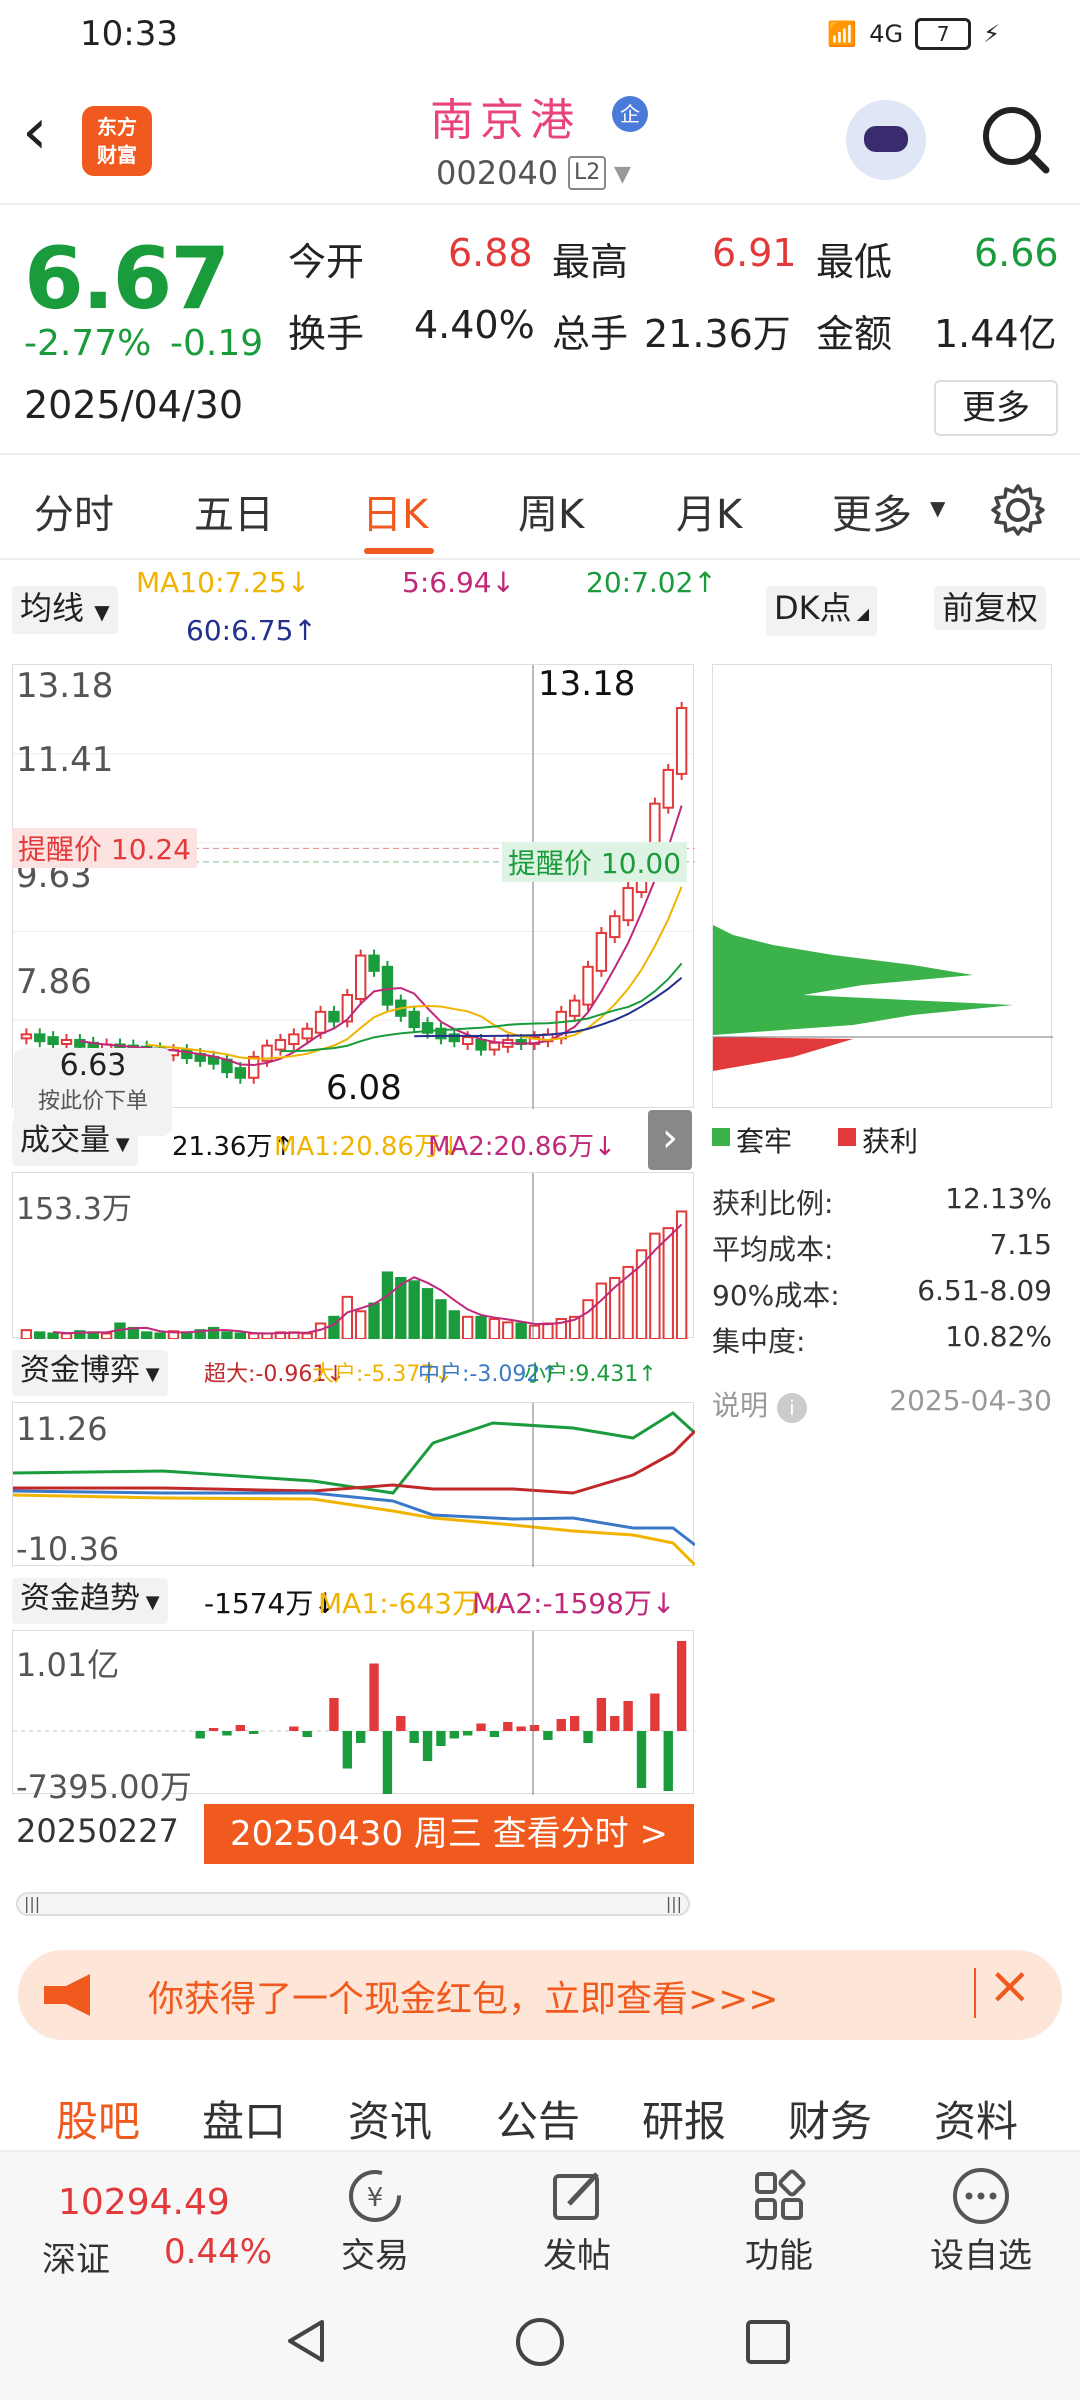  What do you see at coordinates (674, 1903) in the screenshot?
I see `scroll-handle-right: |||` at bounding box center [674, 1903].